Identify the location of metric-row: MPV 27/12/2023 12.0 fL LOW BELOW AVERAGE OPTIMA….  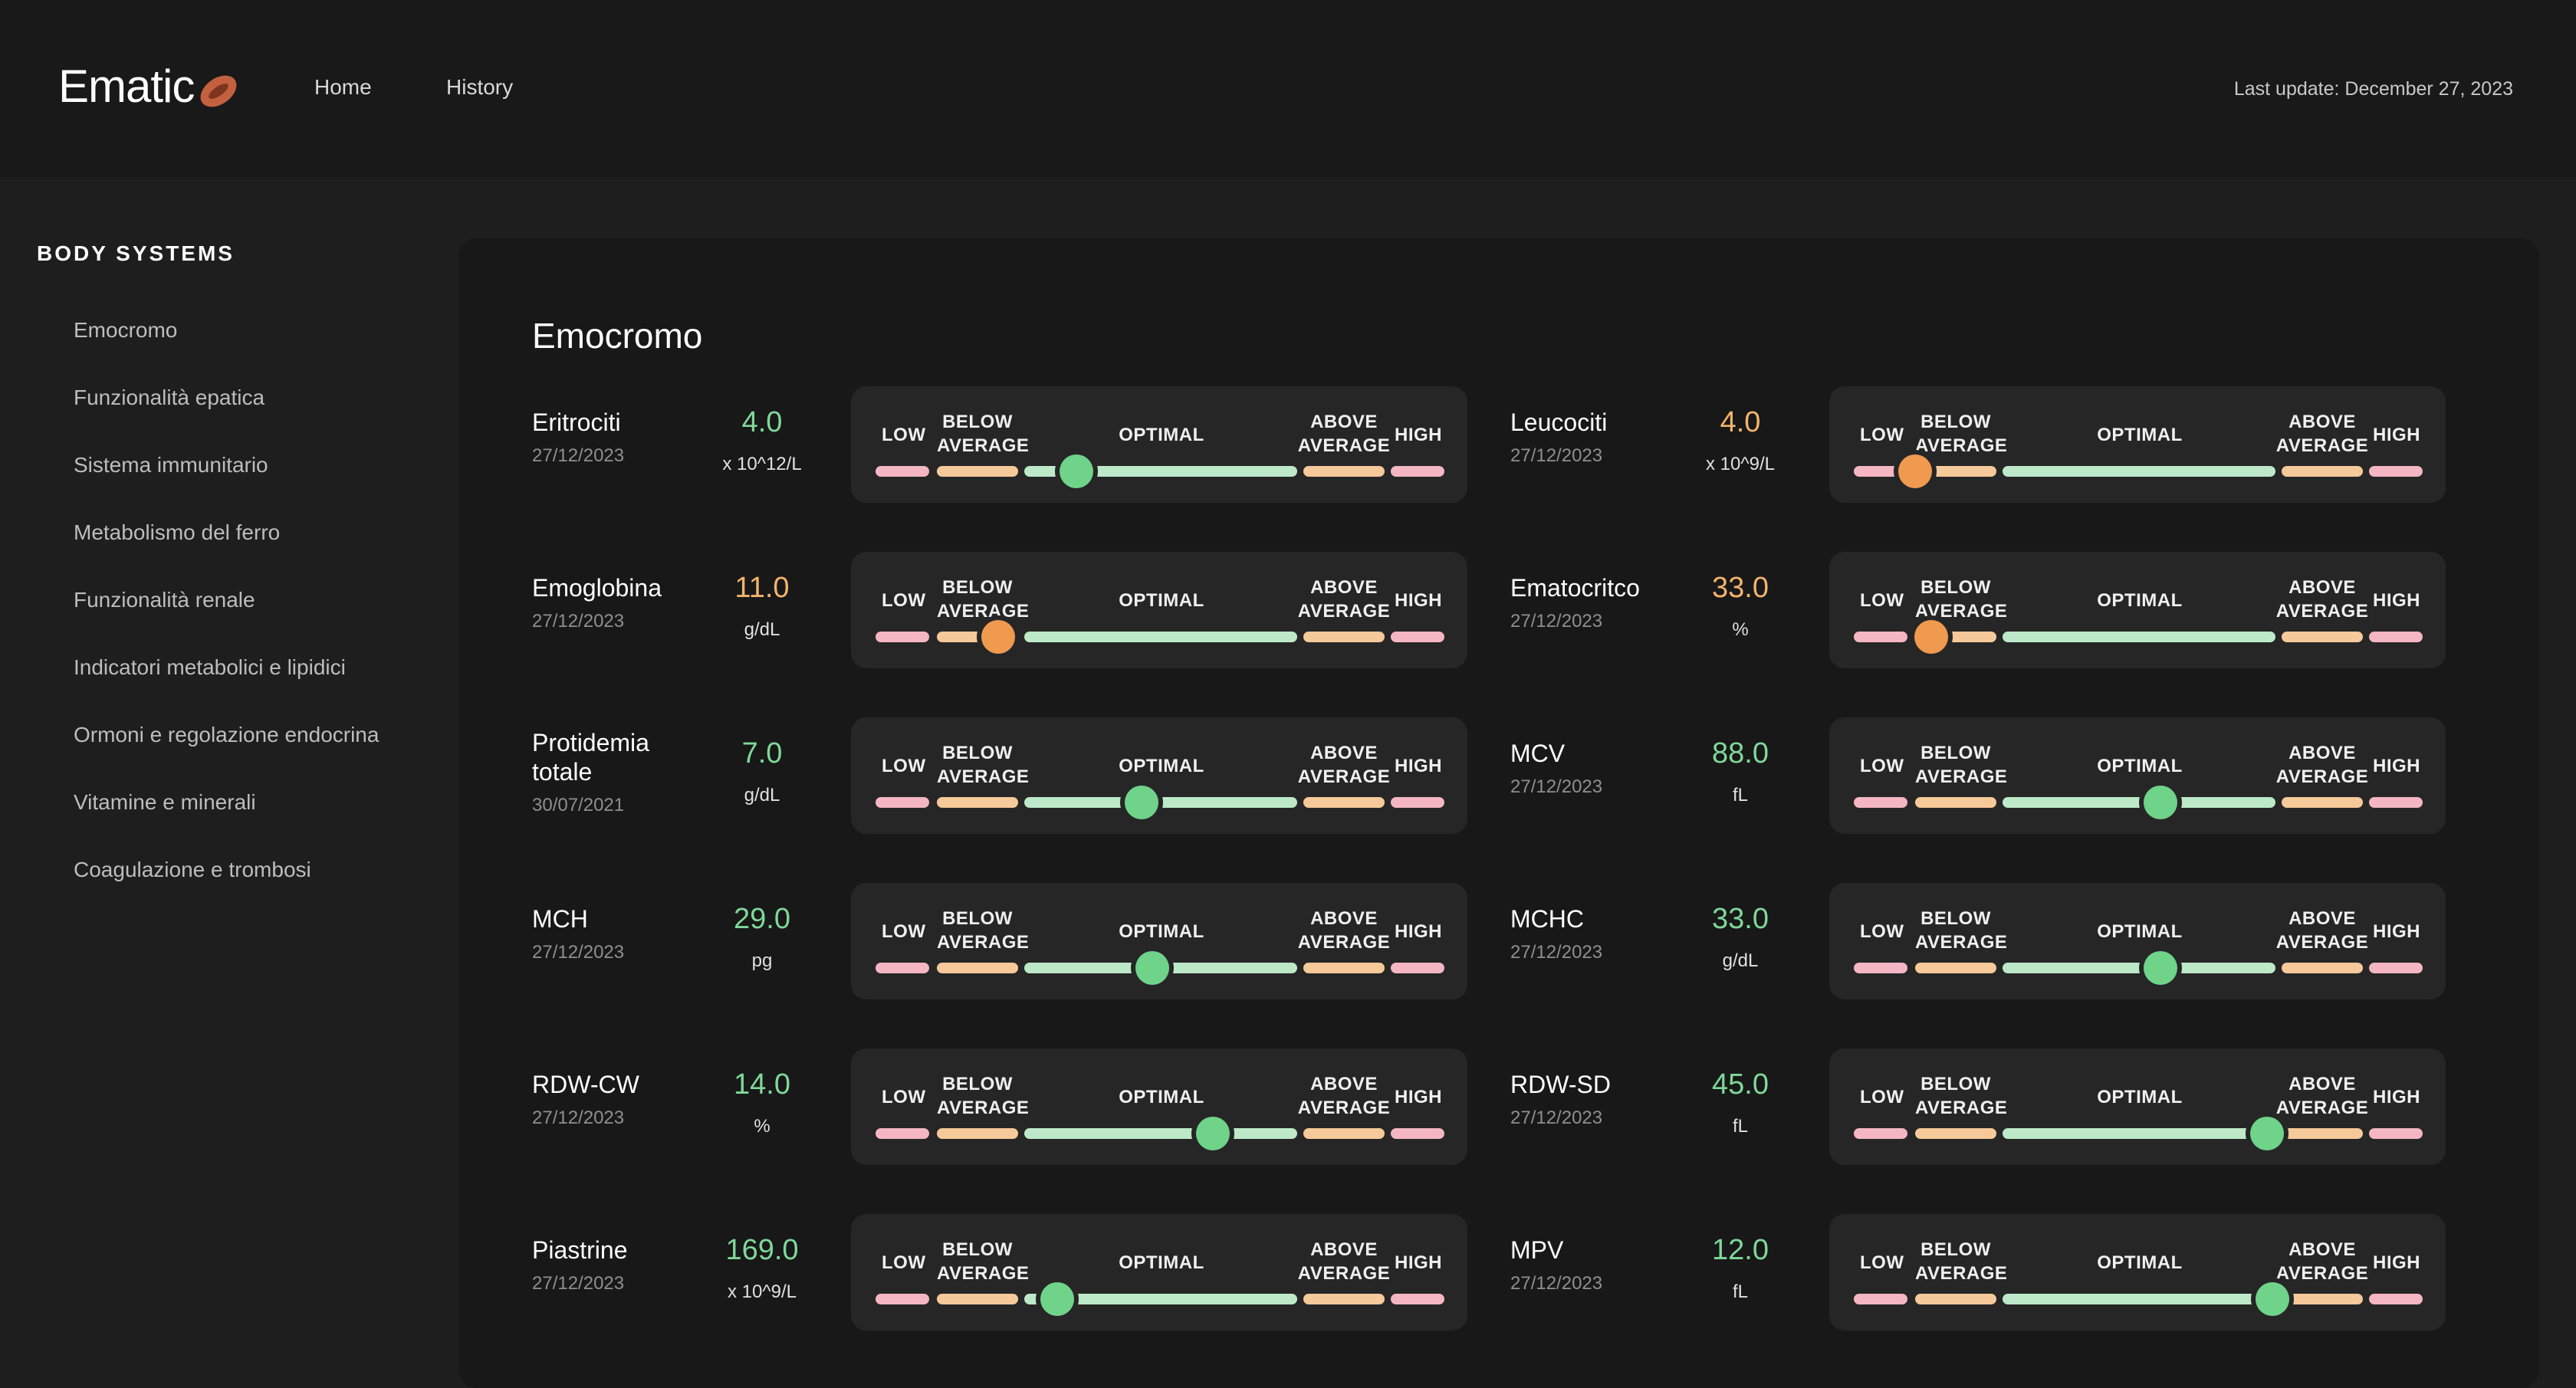
(1978, 1272).